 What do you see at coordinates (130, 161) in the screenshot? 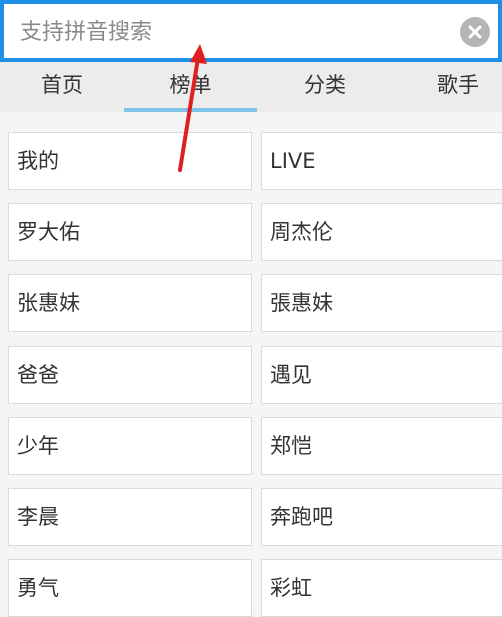
I see `grid-item: 我的` at bounding box center [130, 161].